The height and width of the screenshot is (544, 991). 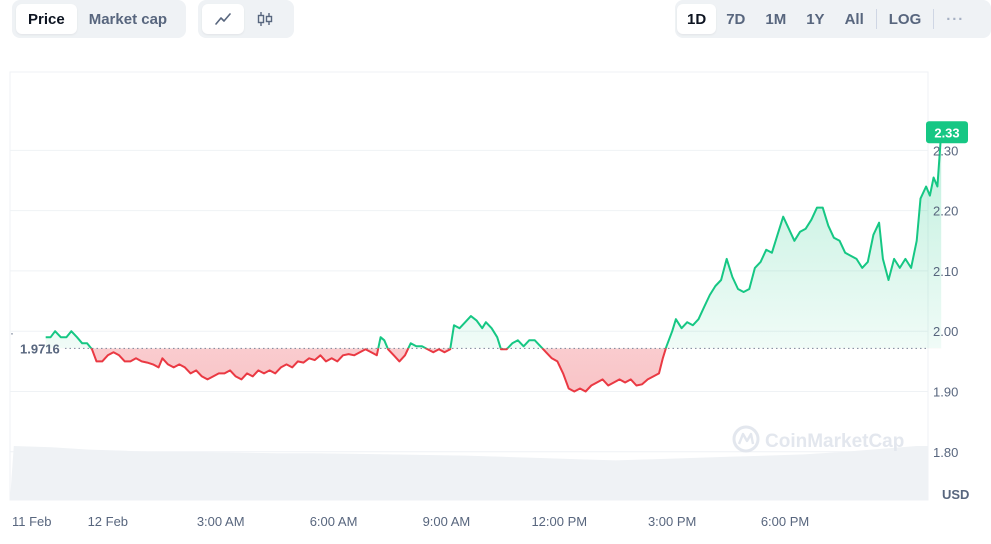 I want to click on x-tick-label: 12:00 PM, so click(x=559, y=521).